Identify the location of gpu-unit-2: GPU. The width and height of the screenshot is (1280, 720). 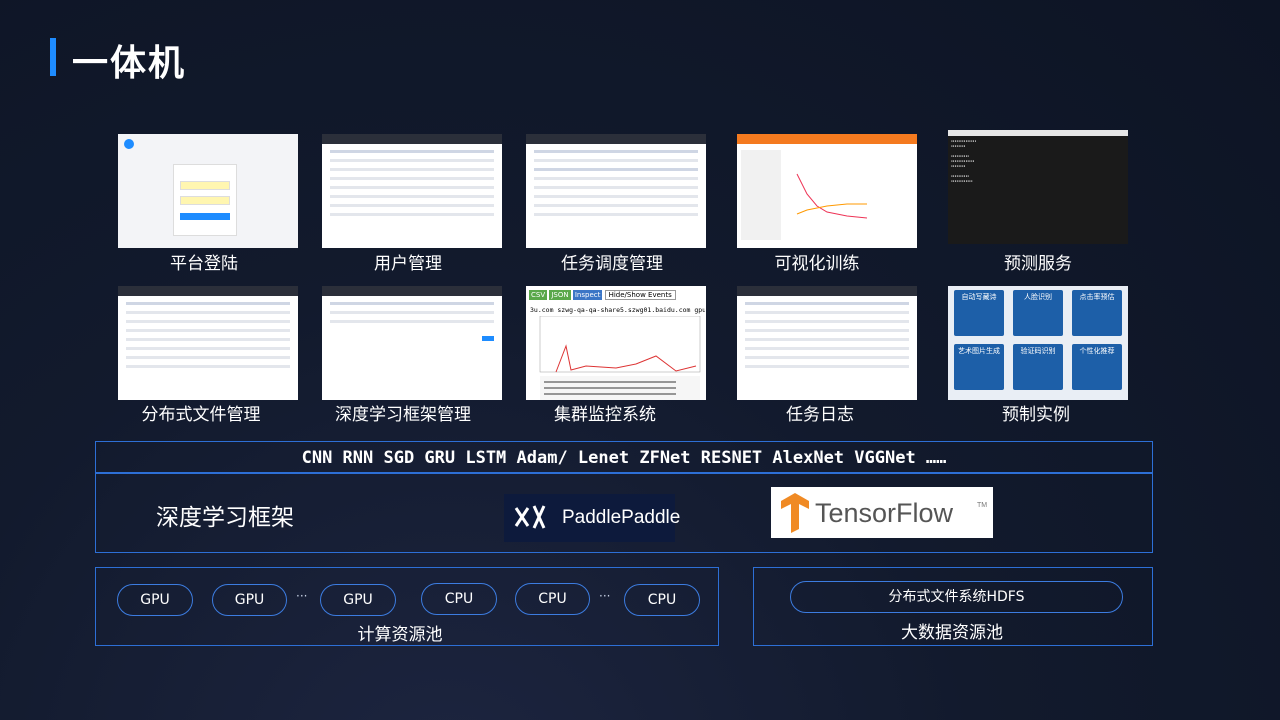
(249, 600).